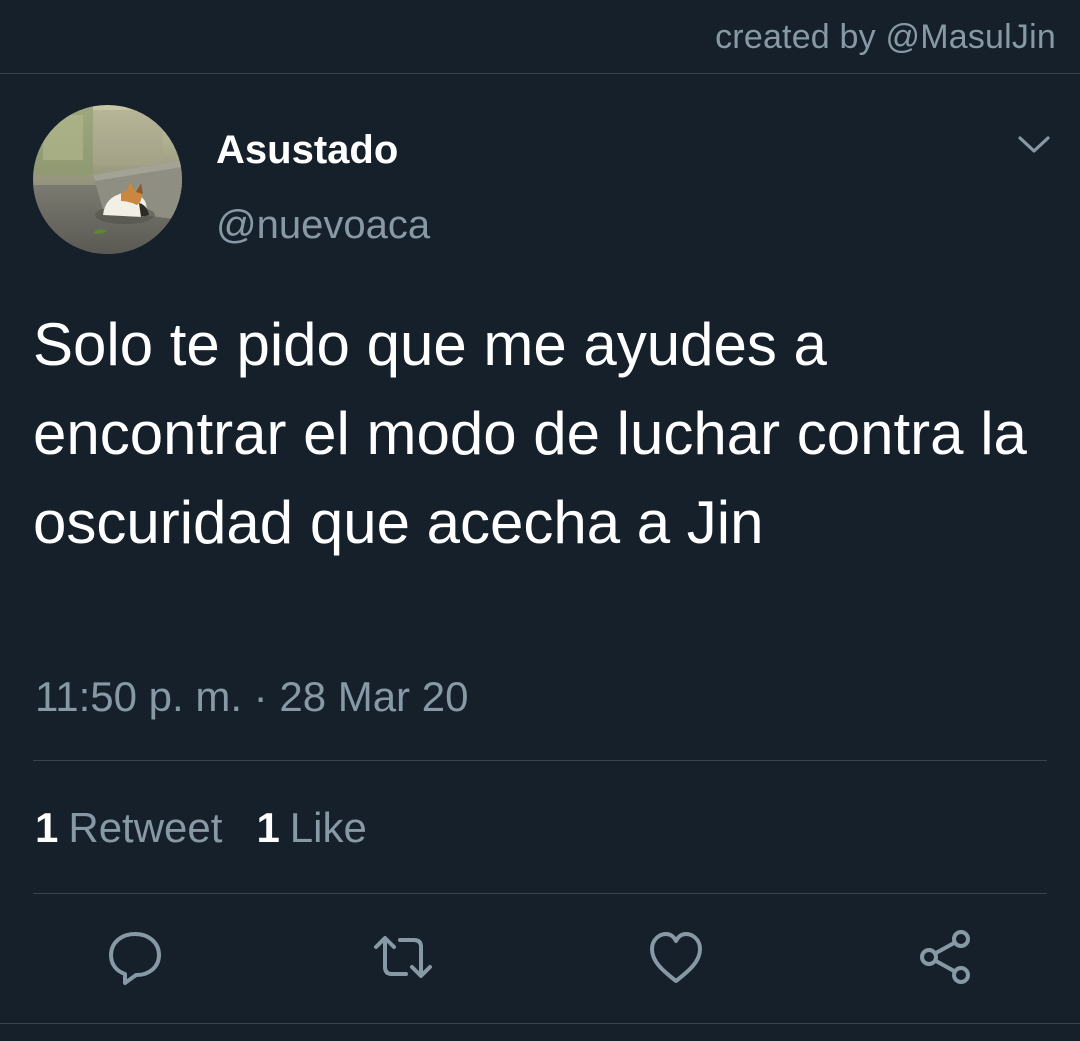 The height and width of the screenshot is (1041, 1080). What do you see at coordinates (47, 827) in the screenshot?
I see `retweets-count: 1` at bounding box center [47, 827].